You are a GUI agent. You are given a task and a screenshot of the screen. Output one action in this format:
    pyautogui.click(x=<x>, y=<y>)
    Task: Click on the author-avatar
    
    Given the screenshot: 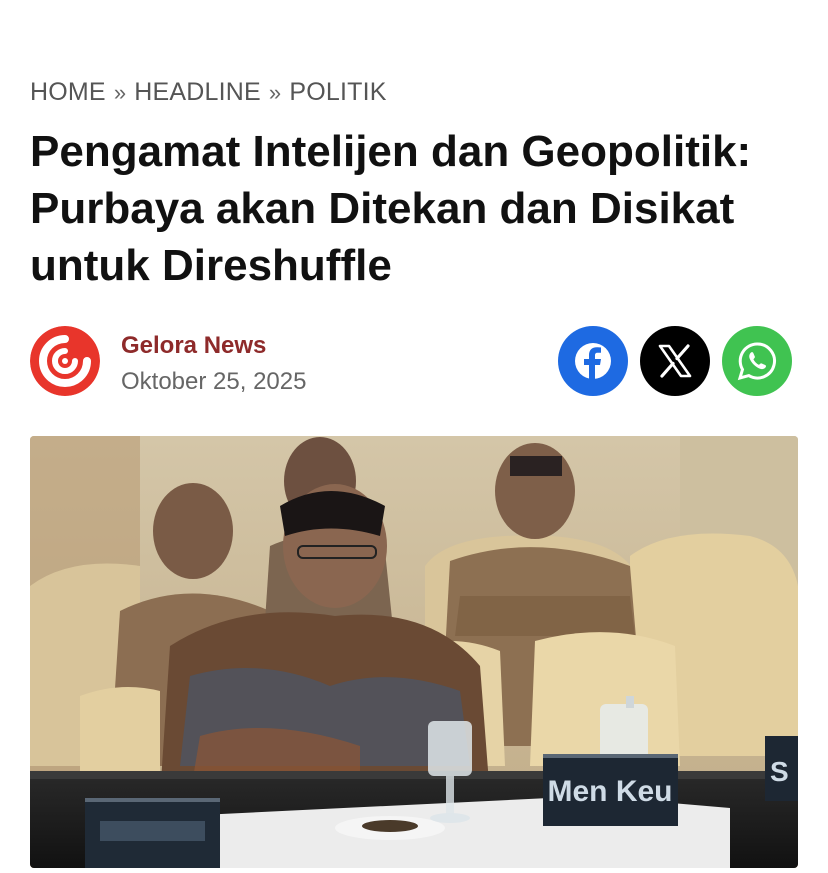 What is the action you would take?
    pyautogui.click(x=65, y=361)
    